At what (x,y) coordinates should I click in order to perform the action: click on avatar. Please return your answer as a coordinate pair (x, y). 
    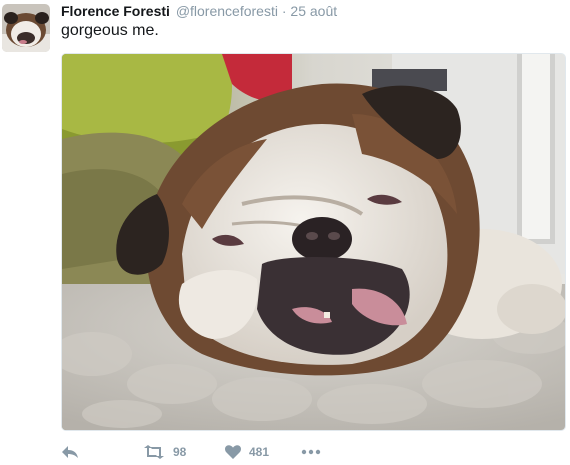
    Looking at the image, I should click on (26, 28).